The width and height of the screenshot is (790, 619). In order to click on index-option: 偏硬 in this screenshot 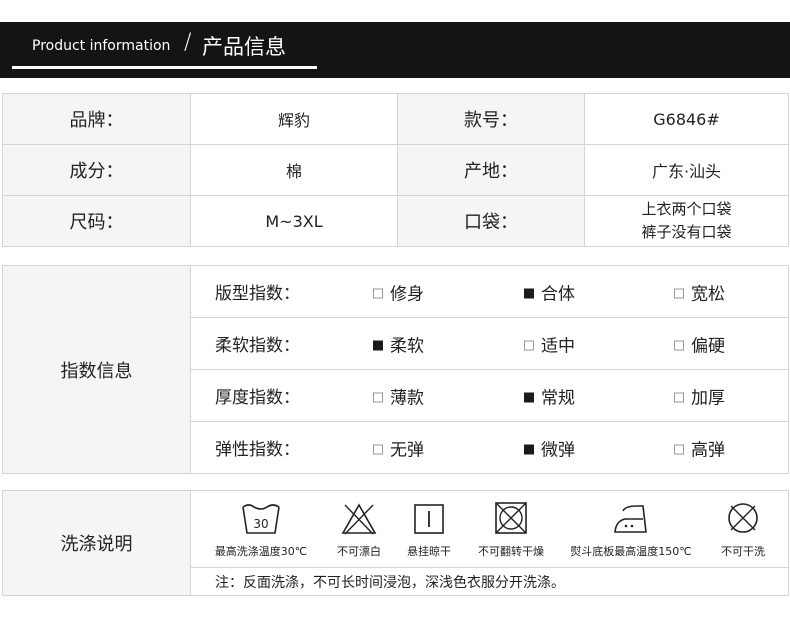, I will do `click(699, 343)`.